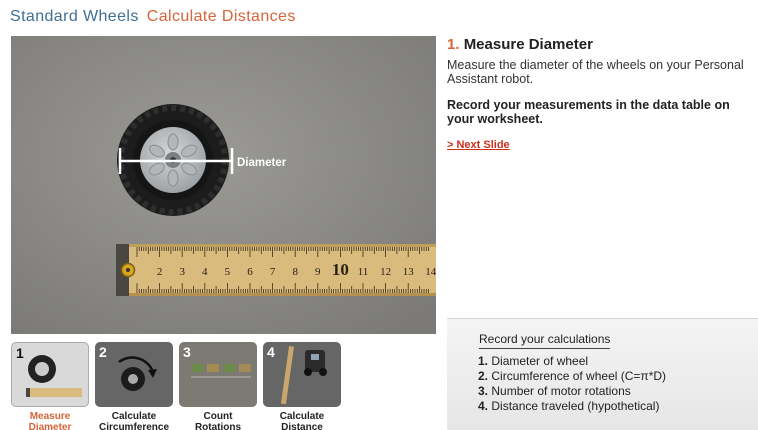 This screenshot has height=430, width=758. I want to click on thumbnail-caption: Count Rotations, so click(218, 420).